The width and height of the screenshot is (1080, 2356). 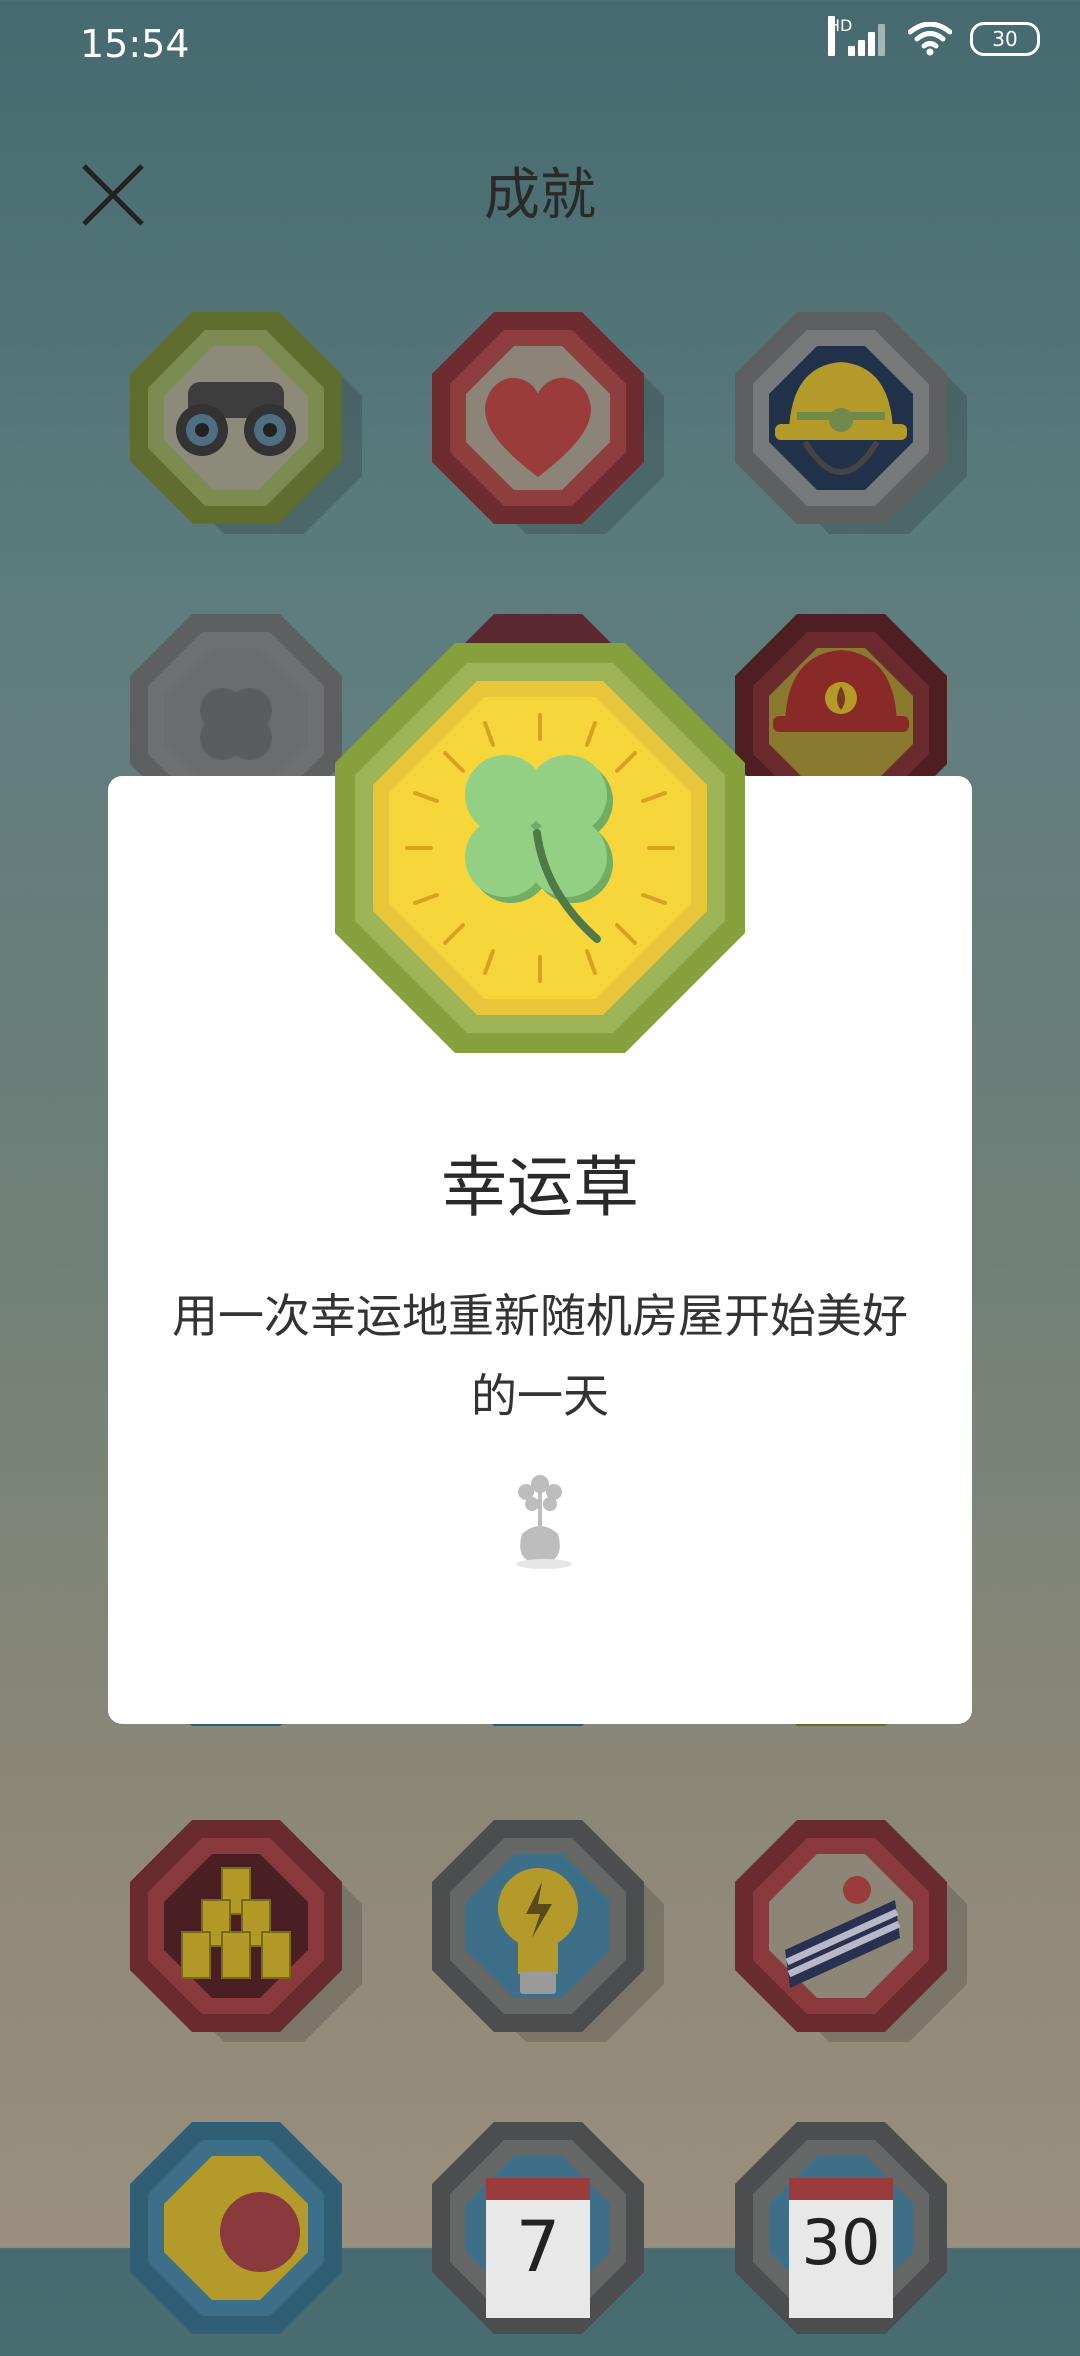 What do you see at coordinates (246, 1935) in the screenshot?
I see `gold-bars-badge` at bounding box center [246, 1935].